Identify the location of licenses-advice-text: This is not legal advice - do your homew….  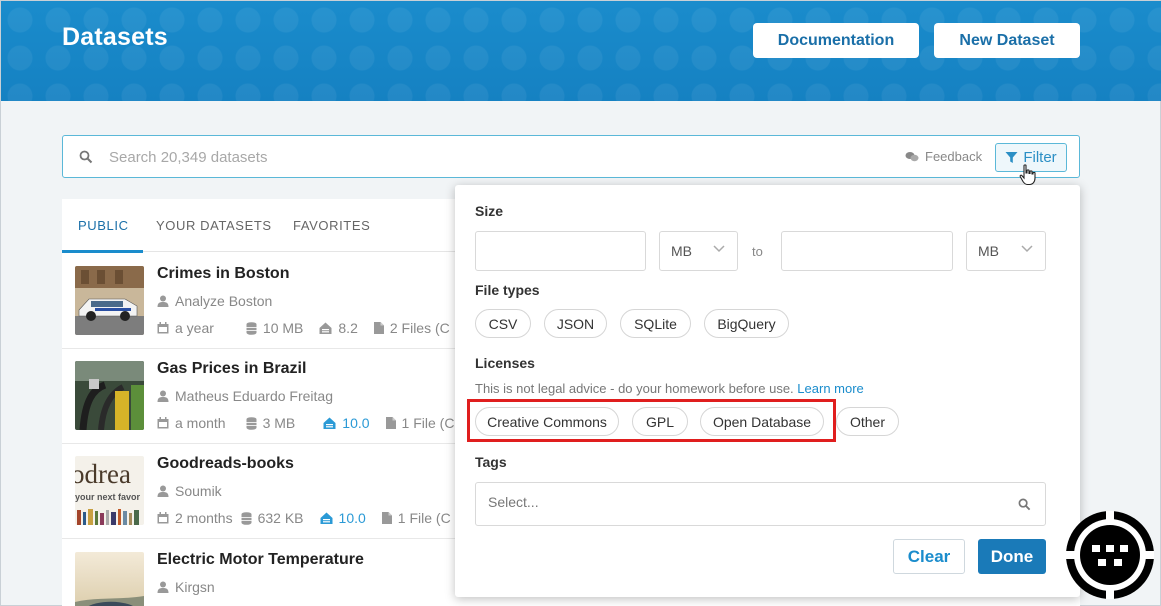
(634, 388).